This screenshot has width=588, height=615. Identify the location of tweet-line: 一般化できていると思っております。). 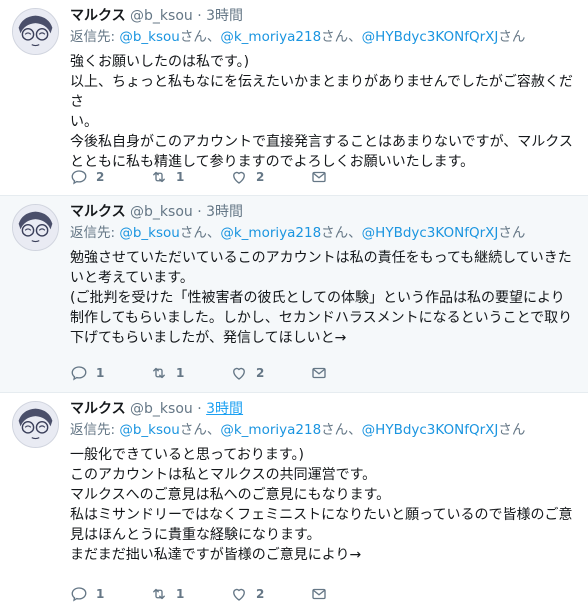
(187, 455).